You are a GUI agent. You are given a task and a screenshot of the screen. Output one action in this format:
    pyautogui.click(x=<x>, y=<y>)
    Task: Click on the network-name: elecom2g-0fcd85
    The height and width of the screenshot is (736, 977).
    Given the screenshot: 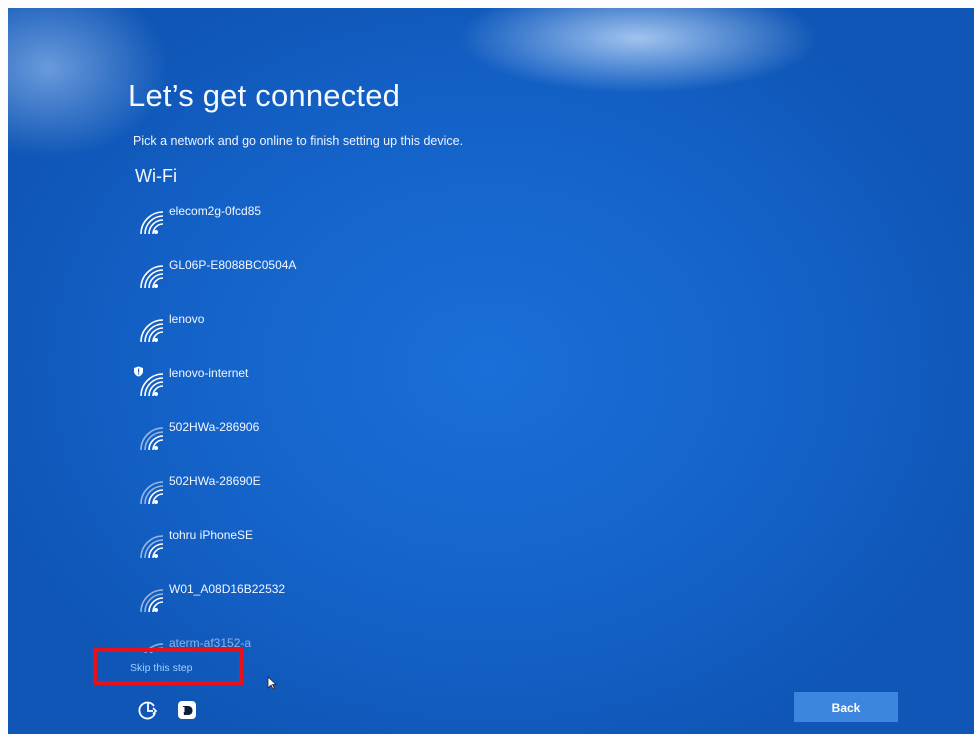 What is the action you would take?
    pyautogui.click(x=215, y=211)
    